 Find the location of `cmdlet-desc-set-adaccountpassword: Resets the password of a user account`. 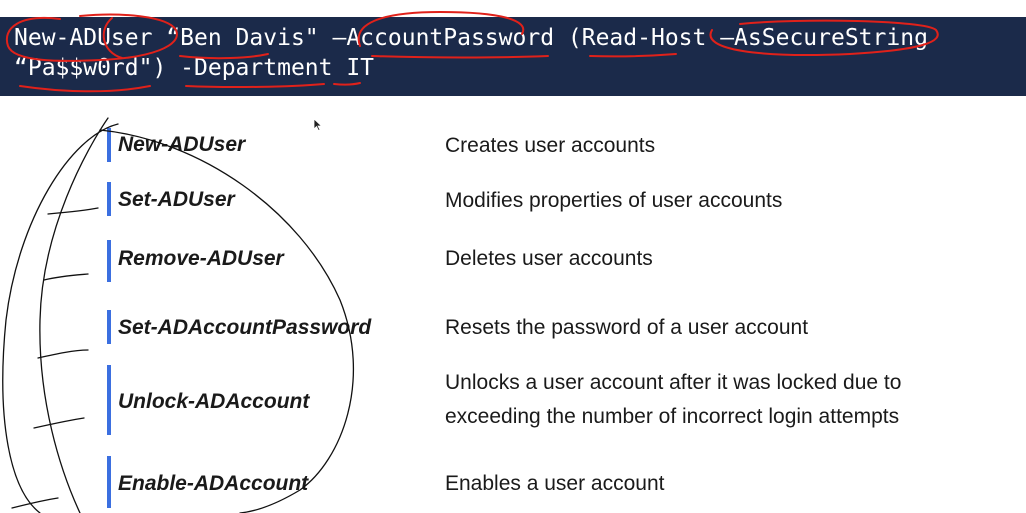

cmdlet-desc-set-adaccountpassword: Resets the password of a user account is located at coordinates (627, 327).